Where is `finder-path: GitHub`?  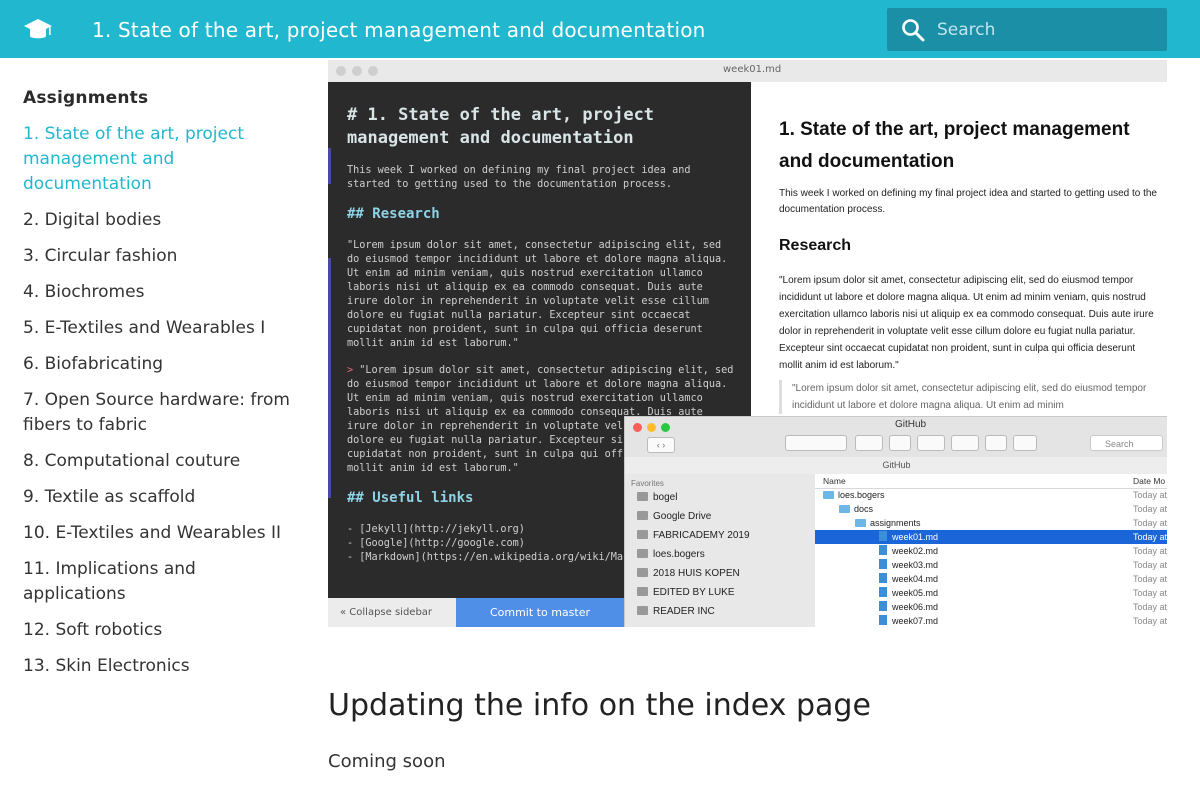 finder-path: GitHub is located at coordinates (896, 466).